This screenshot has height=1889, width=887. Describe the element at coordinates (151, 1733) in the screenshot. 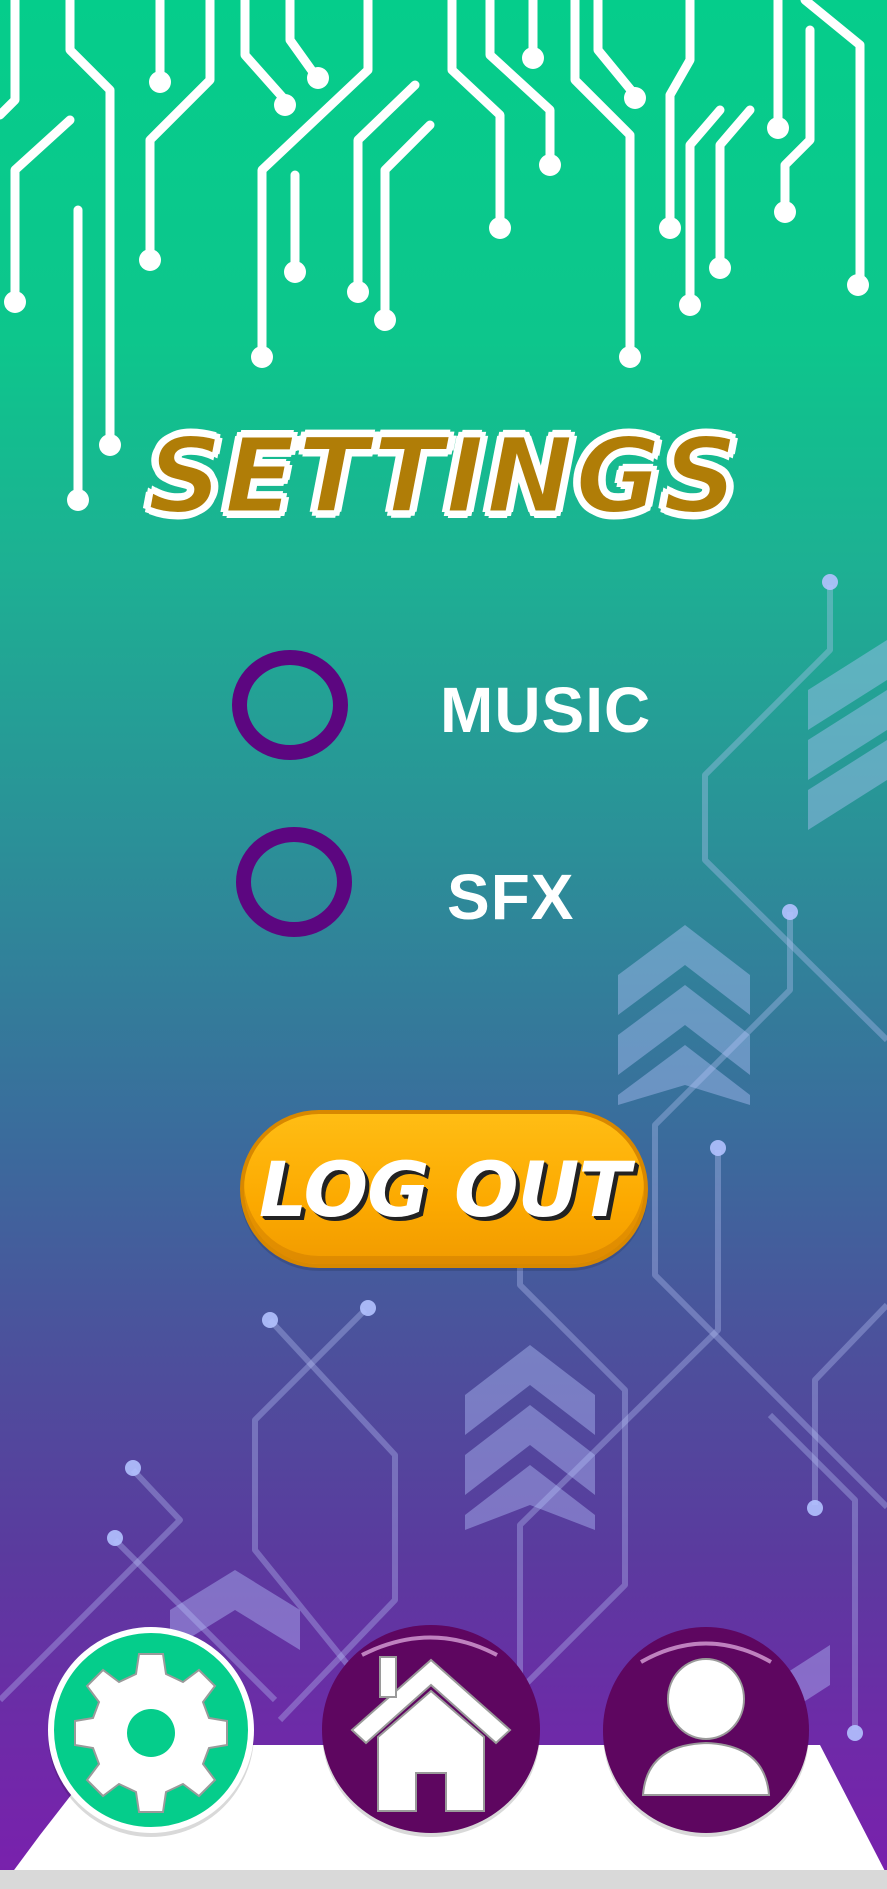

I see `gear-icon` at that location.